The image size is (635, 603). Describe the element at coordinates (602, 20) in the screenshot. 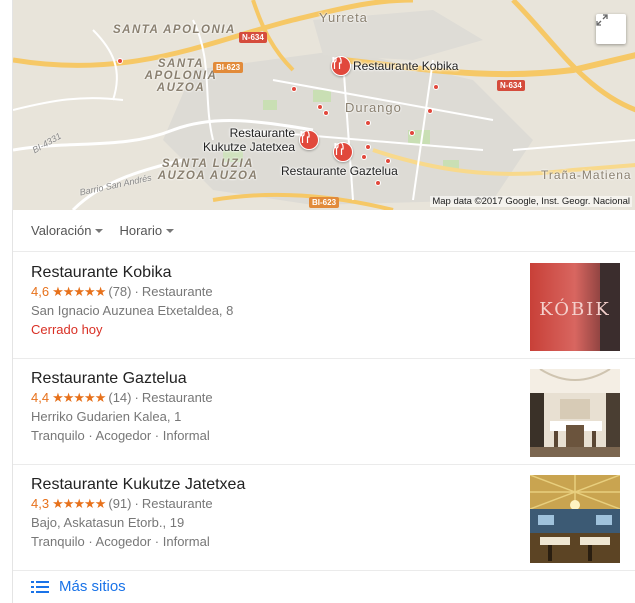

I see `expand-icon` at that location.